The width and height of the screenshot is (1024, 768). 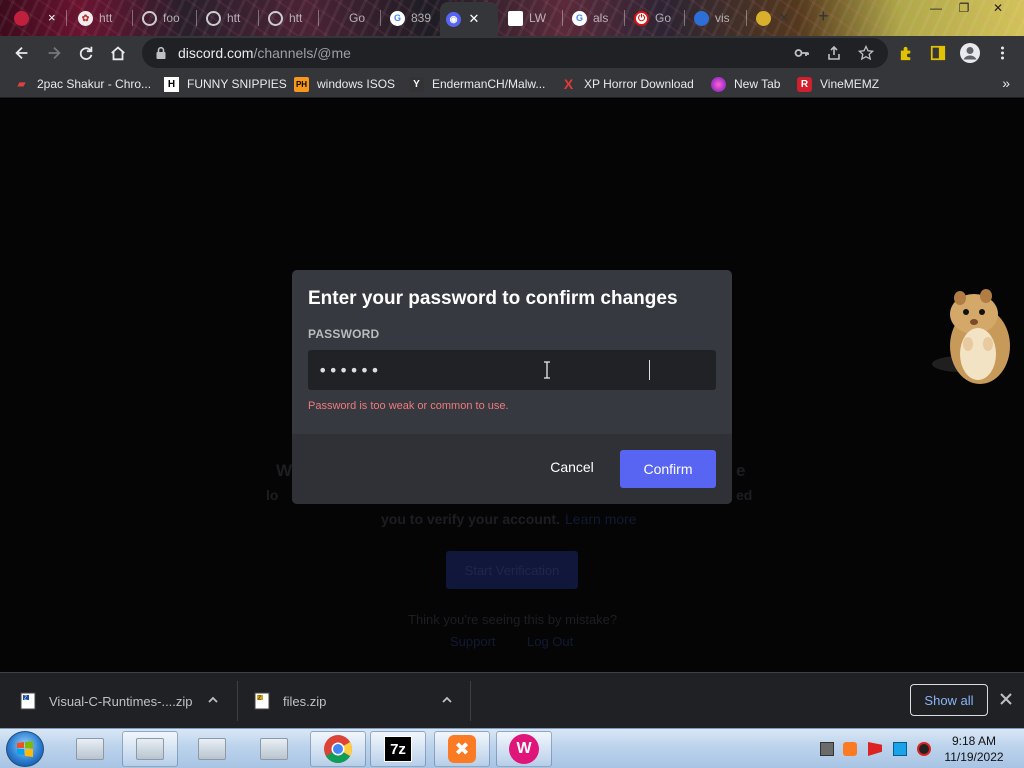 I want to click on back-arrow-icon, so click(x=21, y=53).